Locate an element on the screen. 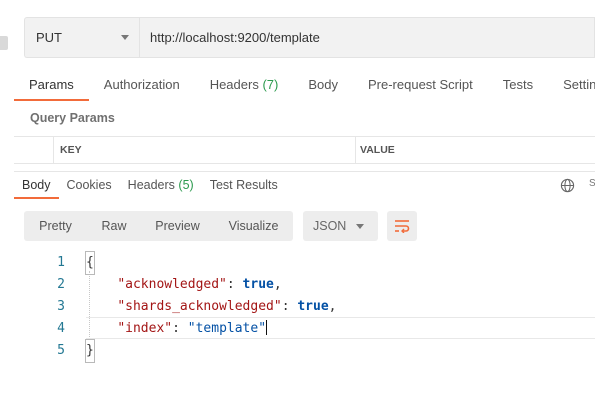 Image resolution: width=595 pixels, height=413 pixels. response-tab-body: Body is located at coordinates (36, 187).